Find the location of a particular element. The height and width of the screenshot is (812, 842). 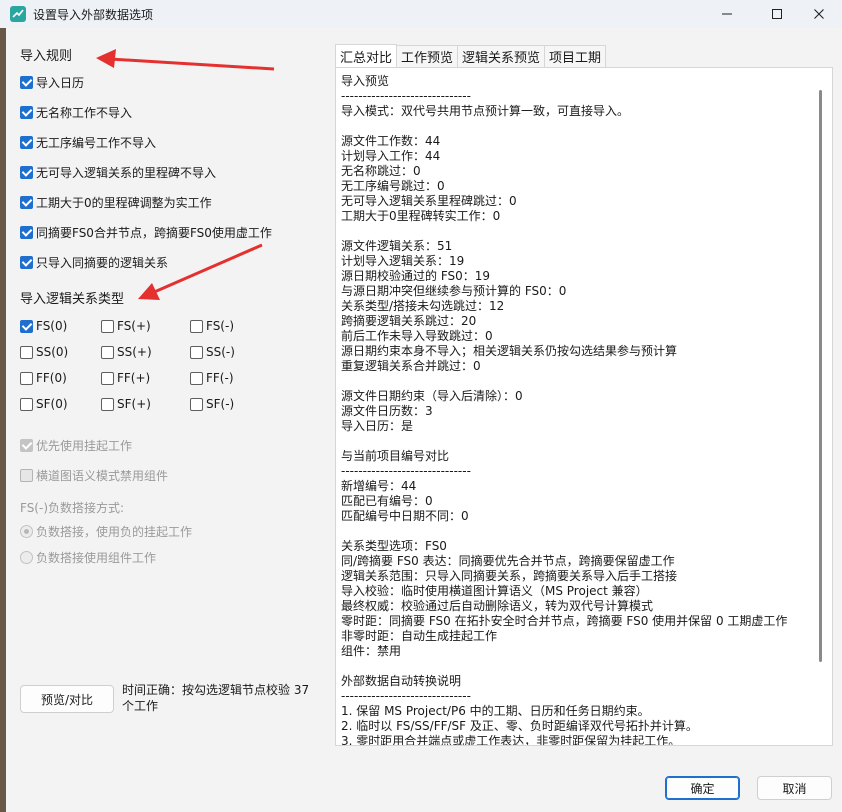

maximize-button is located at coordinates (777, 14).